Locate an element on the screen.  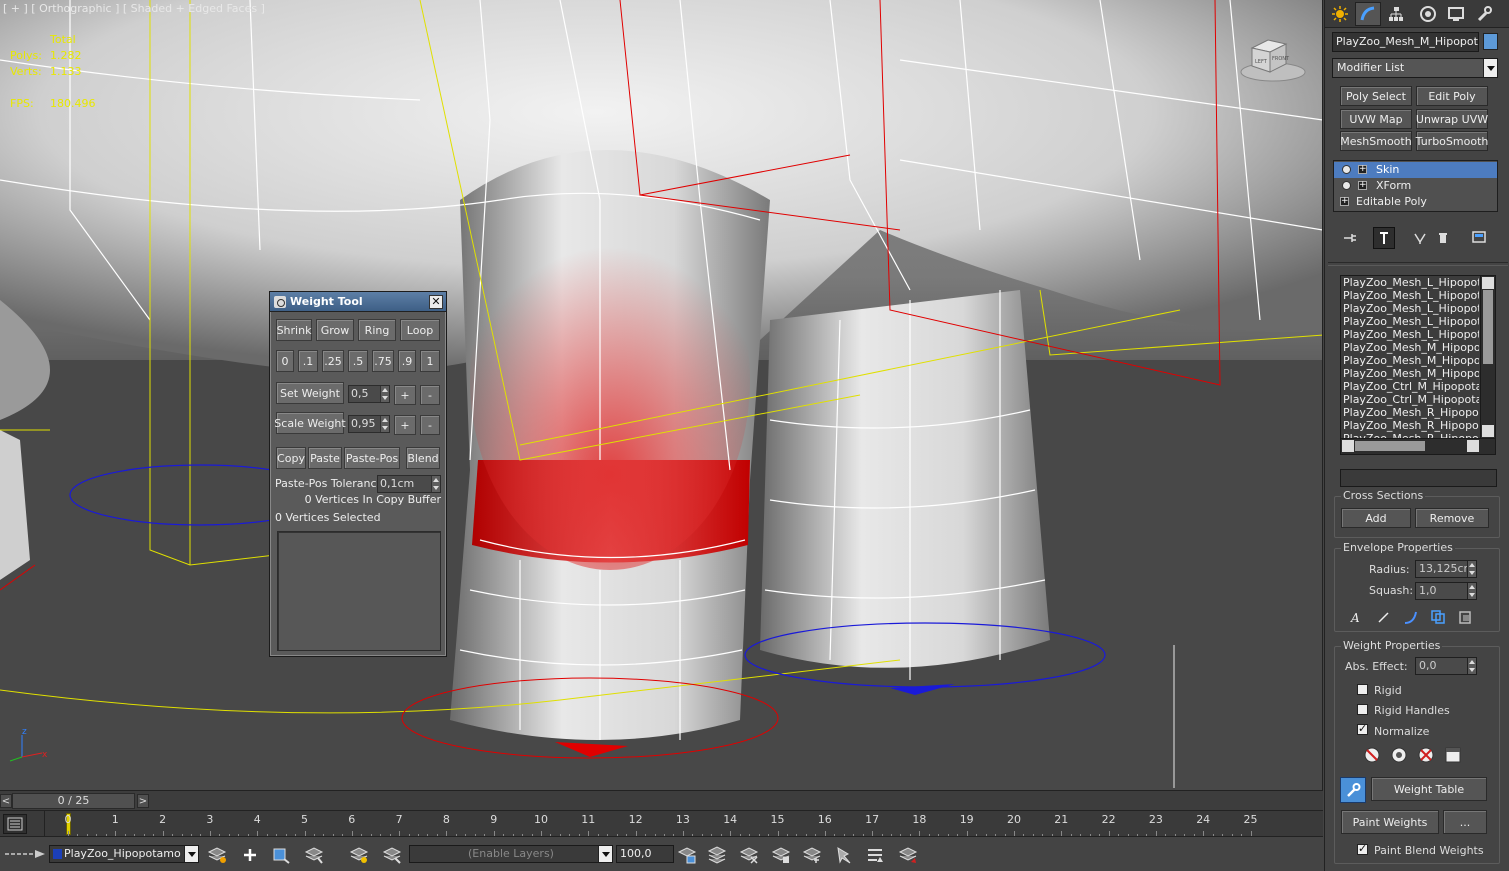
layer-display-icon is located at coordinates (908, 855).